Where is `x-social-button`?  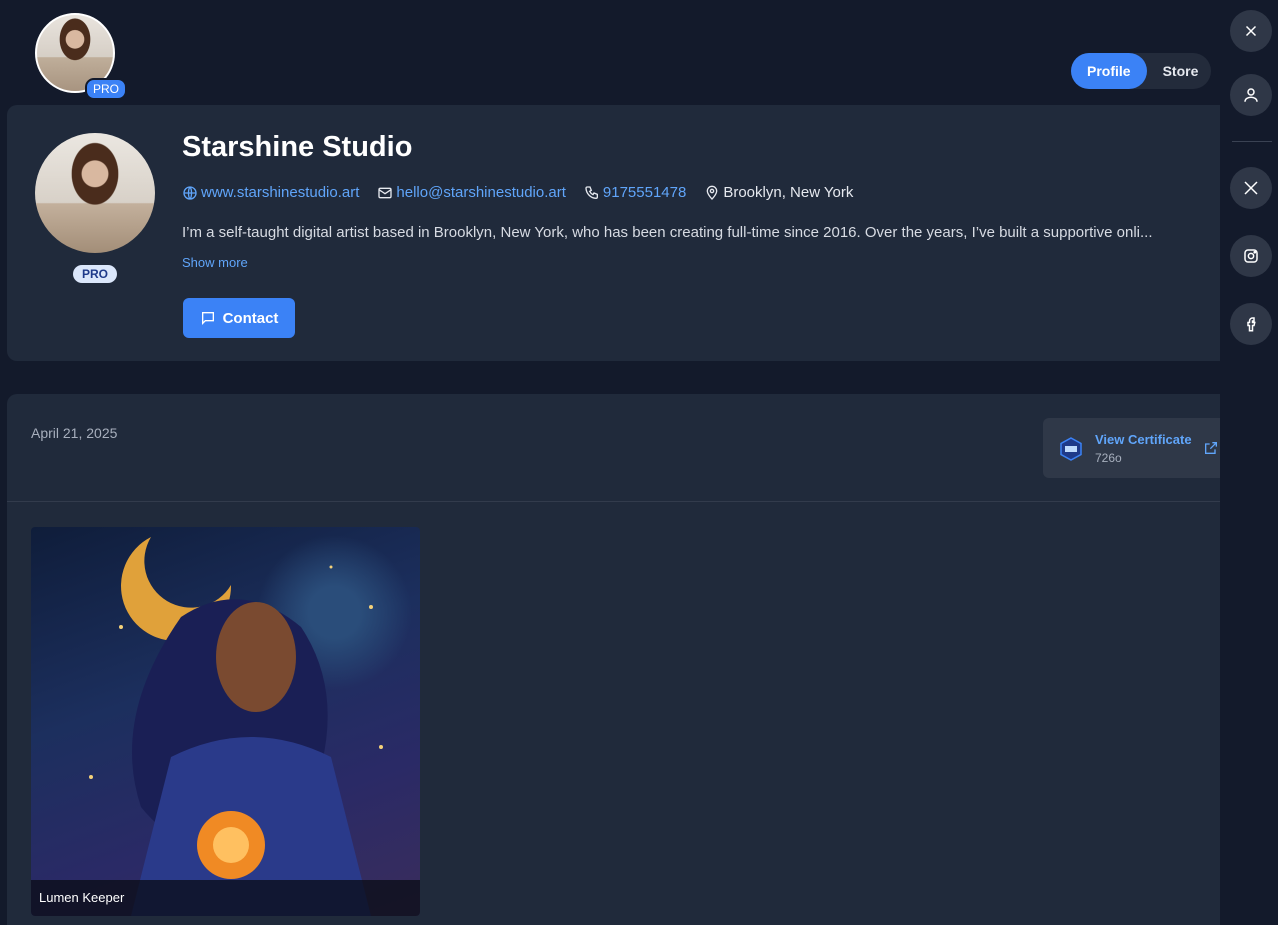
x-social-button is located at coordinates (1251, 188).